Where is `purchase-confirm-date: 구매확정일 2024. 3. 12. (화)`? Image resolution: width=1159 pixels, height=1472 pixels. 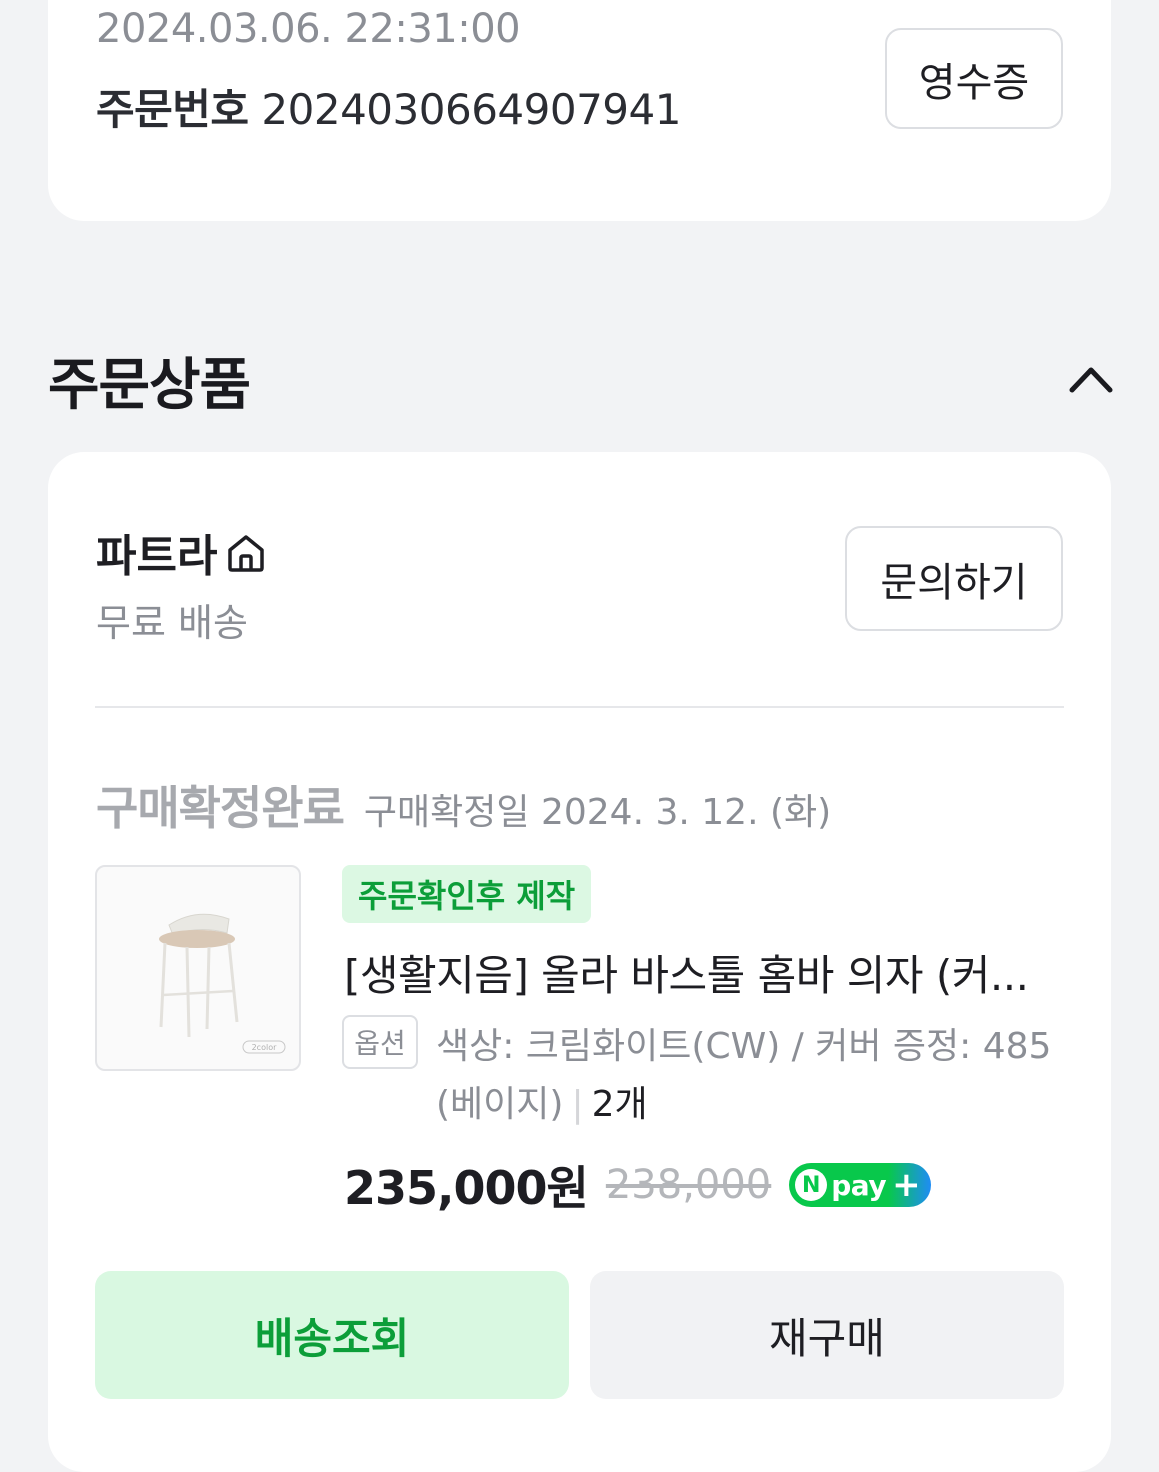 purchase-confirm-date: 구매확정일 2024. 3. 12. (화) is located at coordinates (597, 812).